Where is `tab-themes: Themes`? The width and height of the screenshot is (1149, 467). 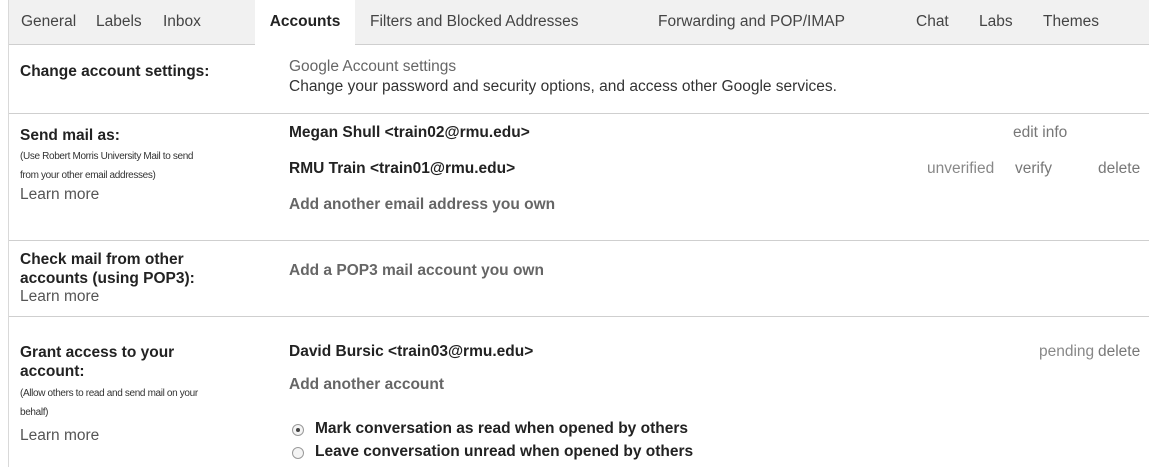
tab-themes: Themes is located at coordinates (1071, 22).